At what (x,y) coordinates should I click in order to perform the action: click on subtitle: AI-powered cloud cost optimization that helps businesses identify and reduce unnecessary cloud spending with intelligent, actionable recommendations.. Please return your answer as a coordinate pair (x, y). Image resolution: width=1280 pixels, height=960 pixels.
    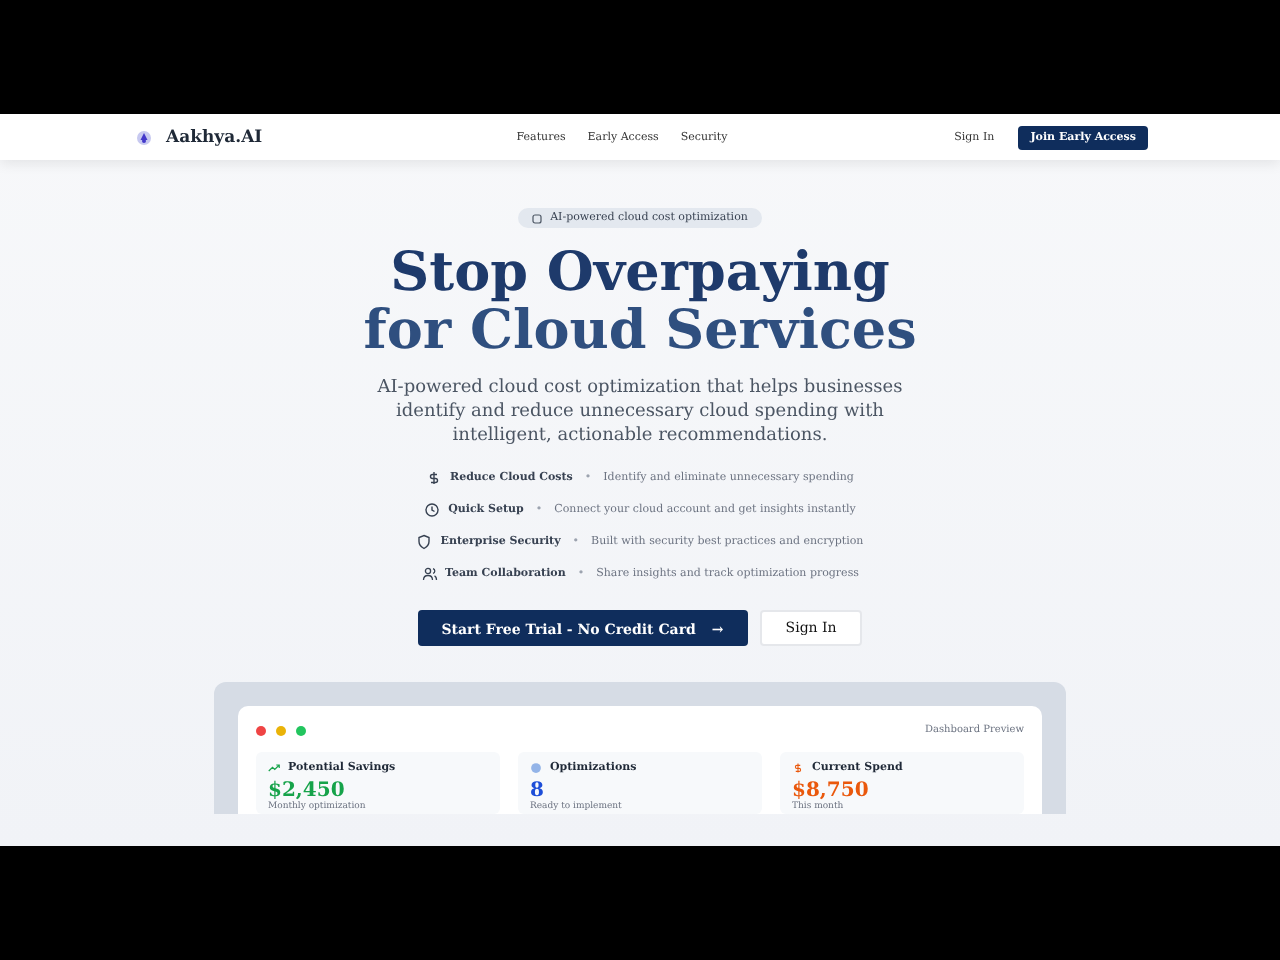
    Looking at the image, I should click on (640, 412).